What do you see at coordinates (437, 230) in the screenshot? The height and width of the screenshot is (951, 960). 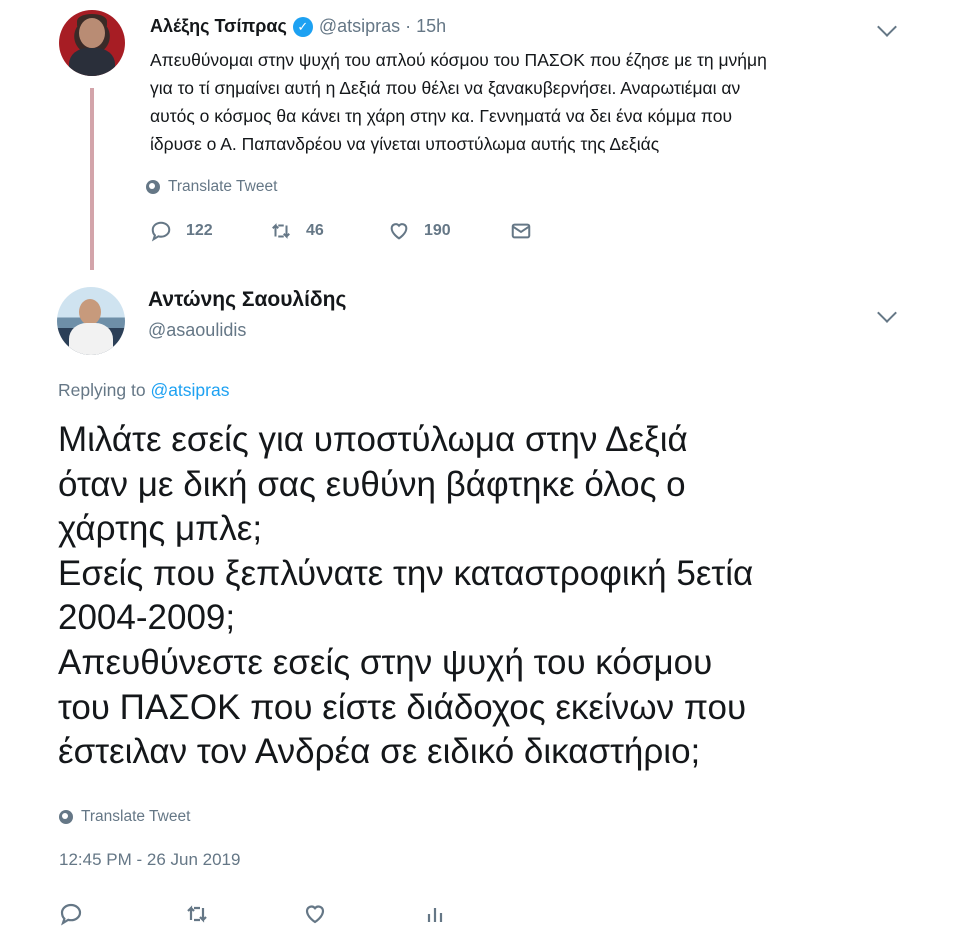 I see `like-count: 190` at bounding box center [437, 230].